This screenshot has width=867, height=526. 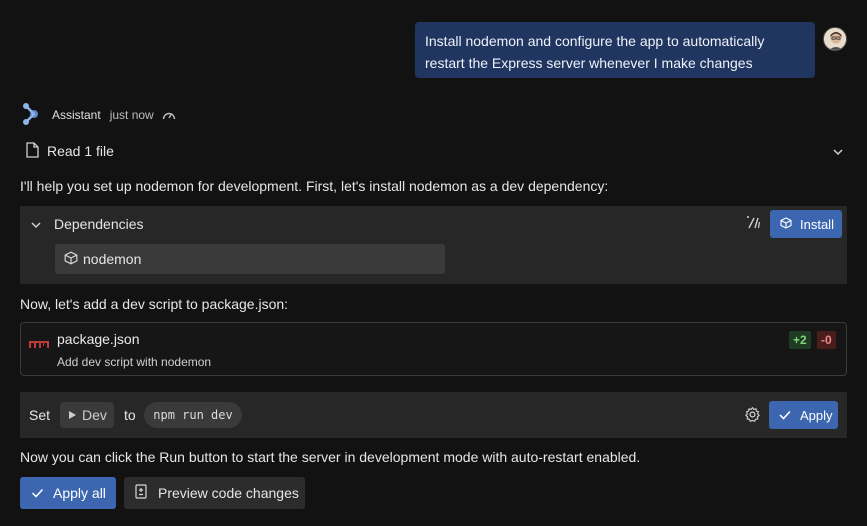 I want to click on speedometer-icon, so click(x=169, y=115).